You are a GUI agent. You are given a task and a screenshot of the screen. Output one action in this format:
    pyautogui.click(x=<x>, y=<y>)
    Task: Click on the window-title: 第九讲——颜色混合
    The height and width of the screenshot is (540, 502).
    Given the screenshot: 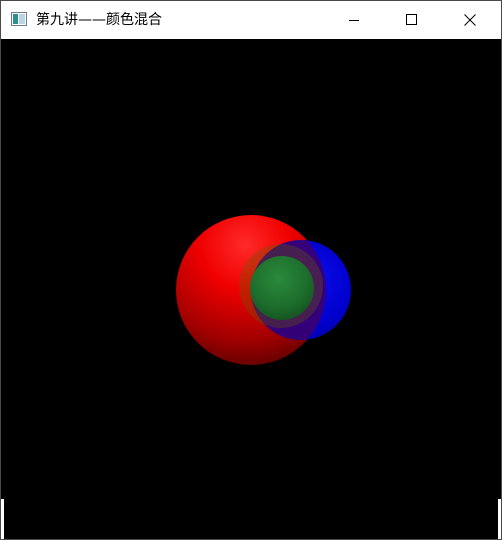 What is the action you would take?
    pyautogui.click(x=99, y=20)
    